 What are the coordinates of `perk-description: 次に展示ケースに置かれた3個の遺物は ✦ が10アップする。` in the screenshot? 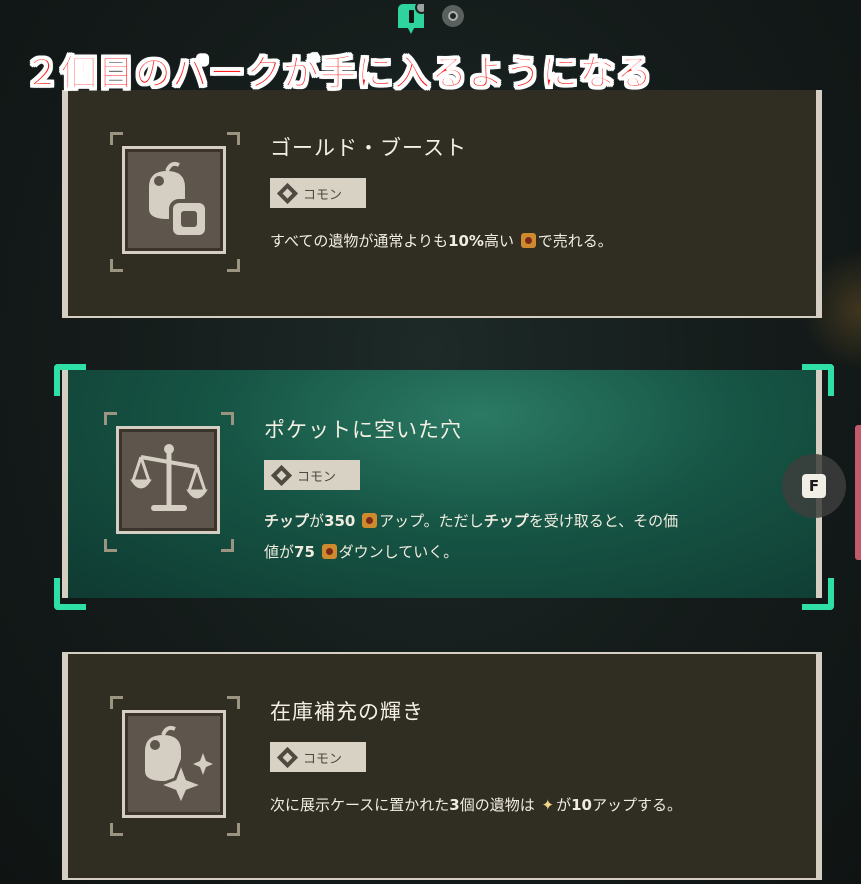 It's located at (476, 805).